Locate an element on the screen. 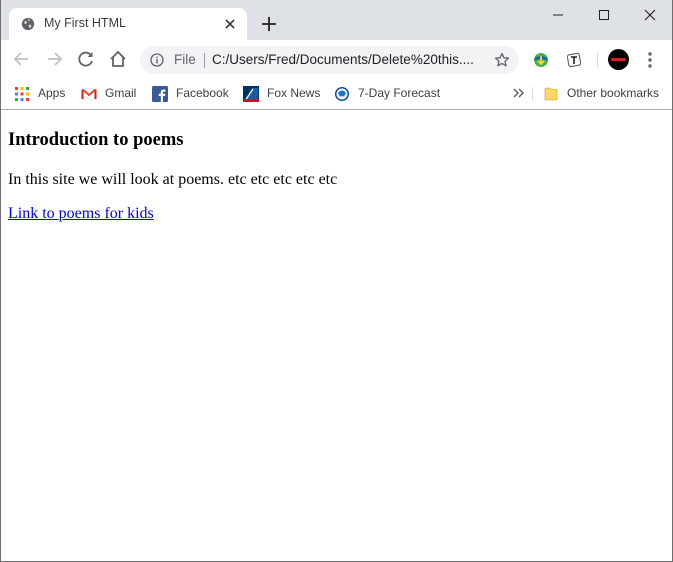  omnibox-divider is located at coordinates (204, 60).